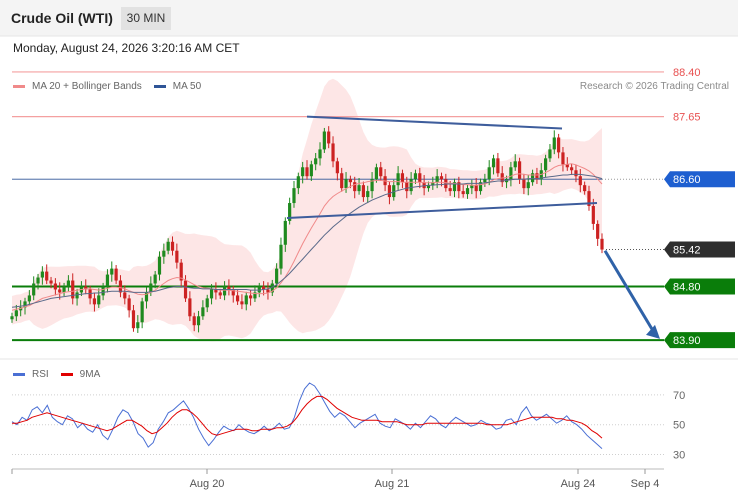 Image resolution: width=738 pixels, height=500 pixels. I want to click on rsi-line, so click(307, 415).